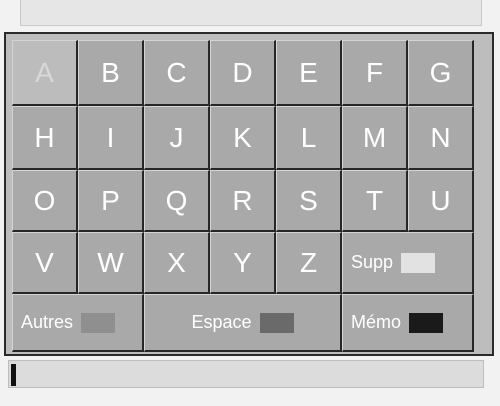 The height and width of the screenshot is (406, 500). I want to click on key-o: O, so click(45, 201).